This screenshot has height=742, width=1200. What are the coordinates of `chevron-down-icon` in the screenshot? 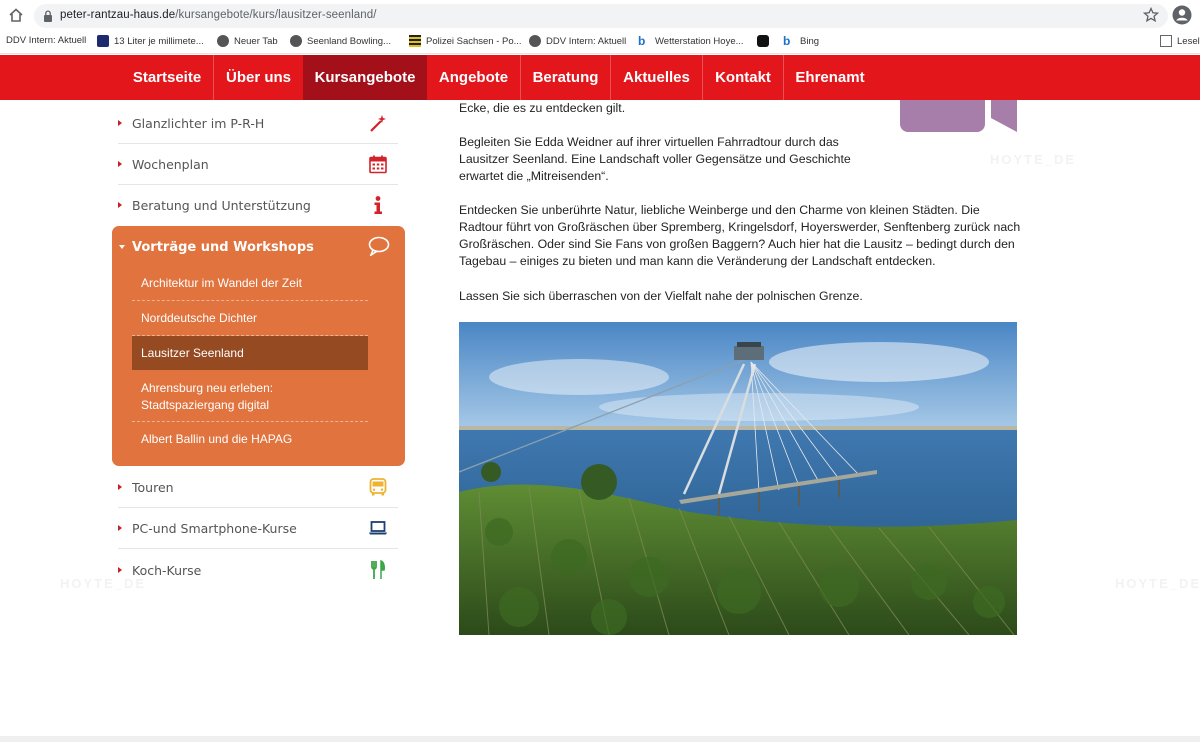 It's located at (122, 247).